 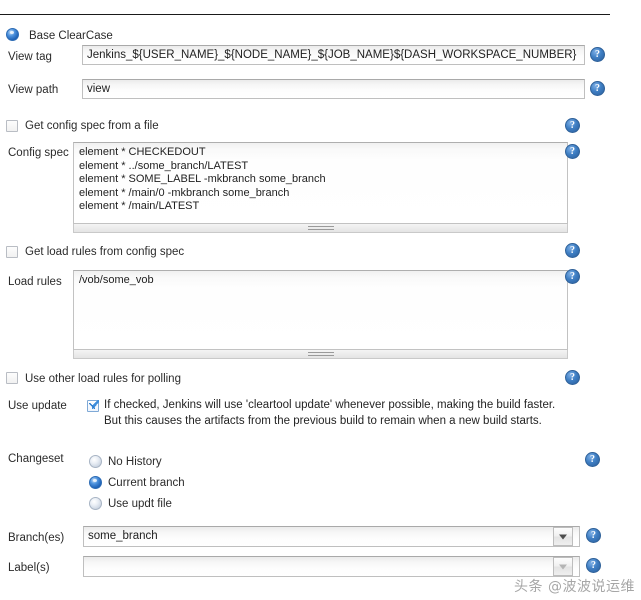 What do you see at coordinates (320, 354) in the screenshot?
I see `load-rules-resize-handle` at bounding box center [320, 354].